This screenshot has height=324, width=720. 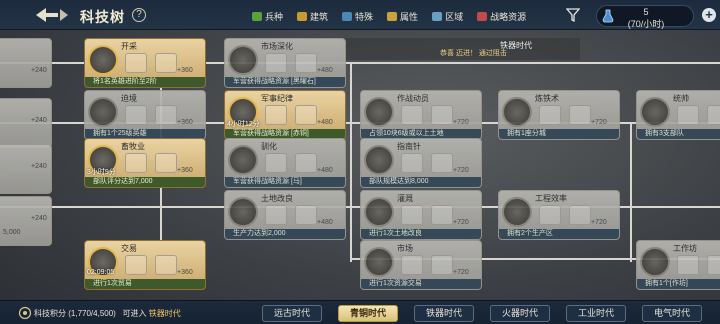 What do you see at coordinates (596, 313) in the screenshot?
I see `era-tab: 工业时代` at bounding box center [596, 313].